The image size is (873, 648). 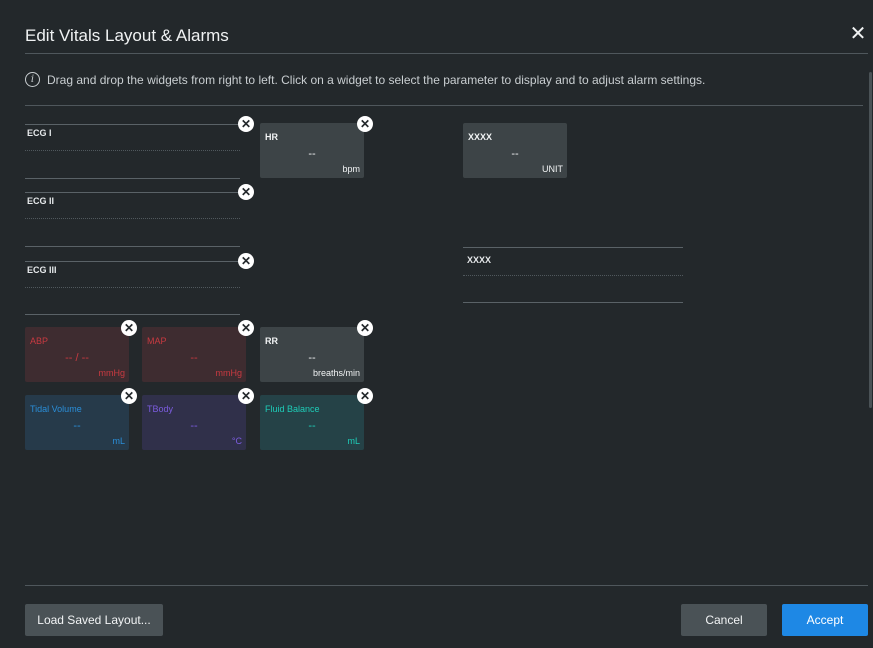 What do you see at coordinates (42, 270) in the screenshot?
I see `waveform-label-ecg-iii: ECG III` at bounding box center [42, 270].